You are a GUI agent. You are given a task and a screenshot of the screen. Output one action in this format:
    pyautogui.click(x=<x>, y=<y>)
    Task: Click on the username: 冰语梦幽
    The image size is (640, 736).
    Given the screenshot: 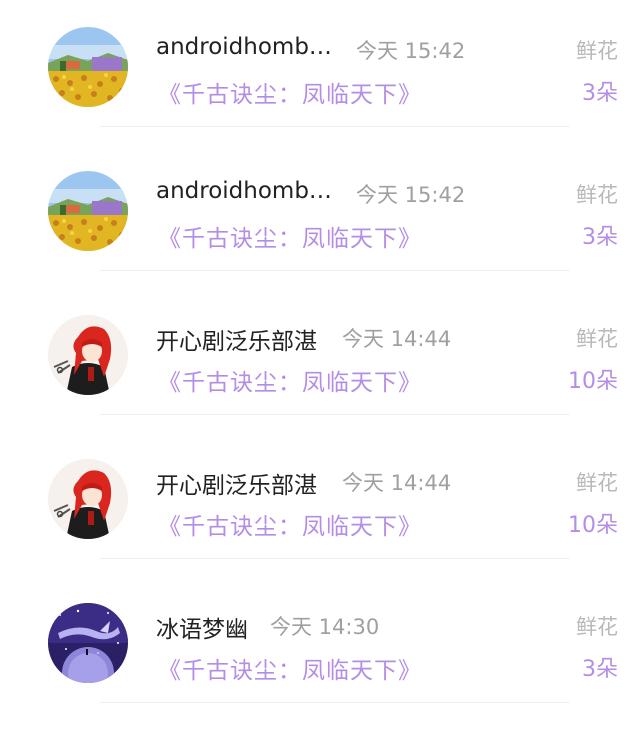 What is the action you would take?
    pyautogui.click(x=202, y=627)
    